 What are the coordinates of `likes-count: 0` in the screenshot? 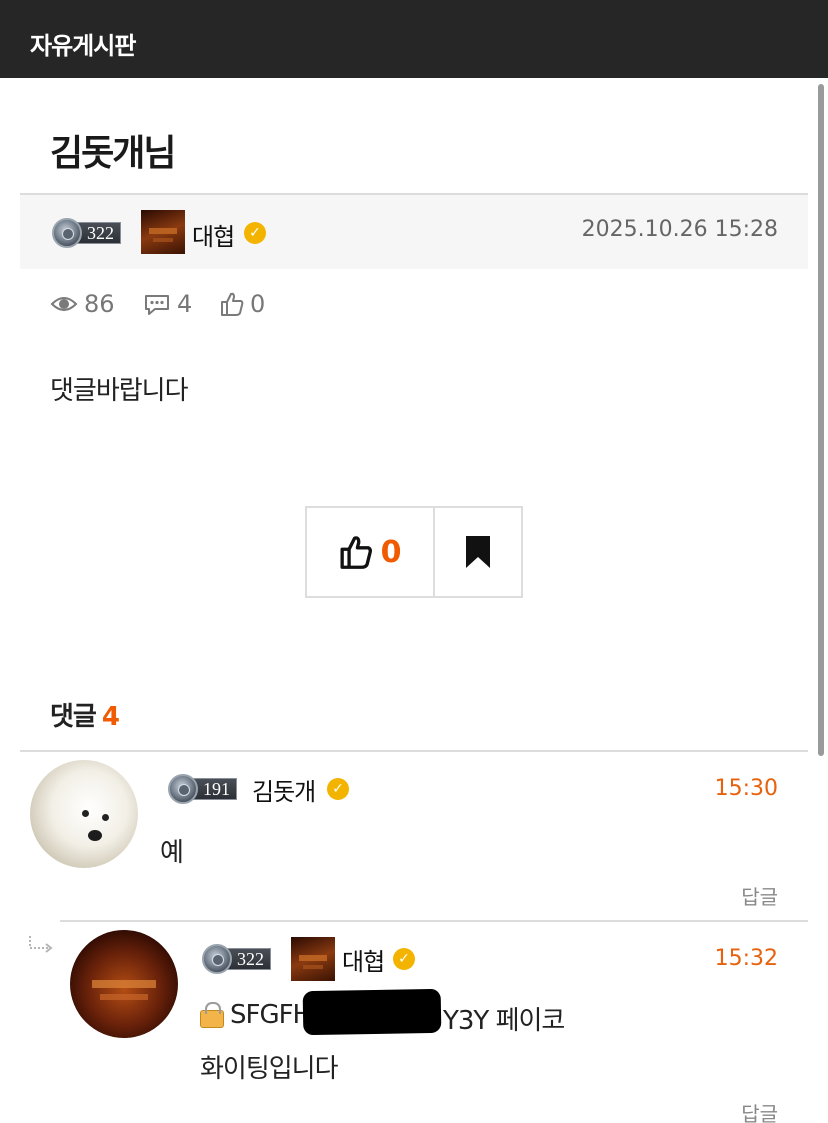 It's located at (258, 304).